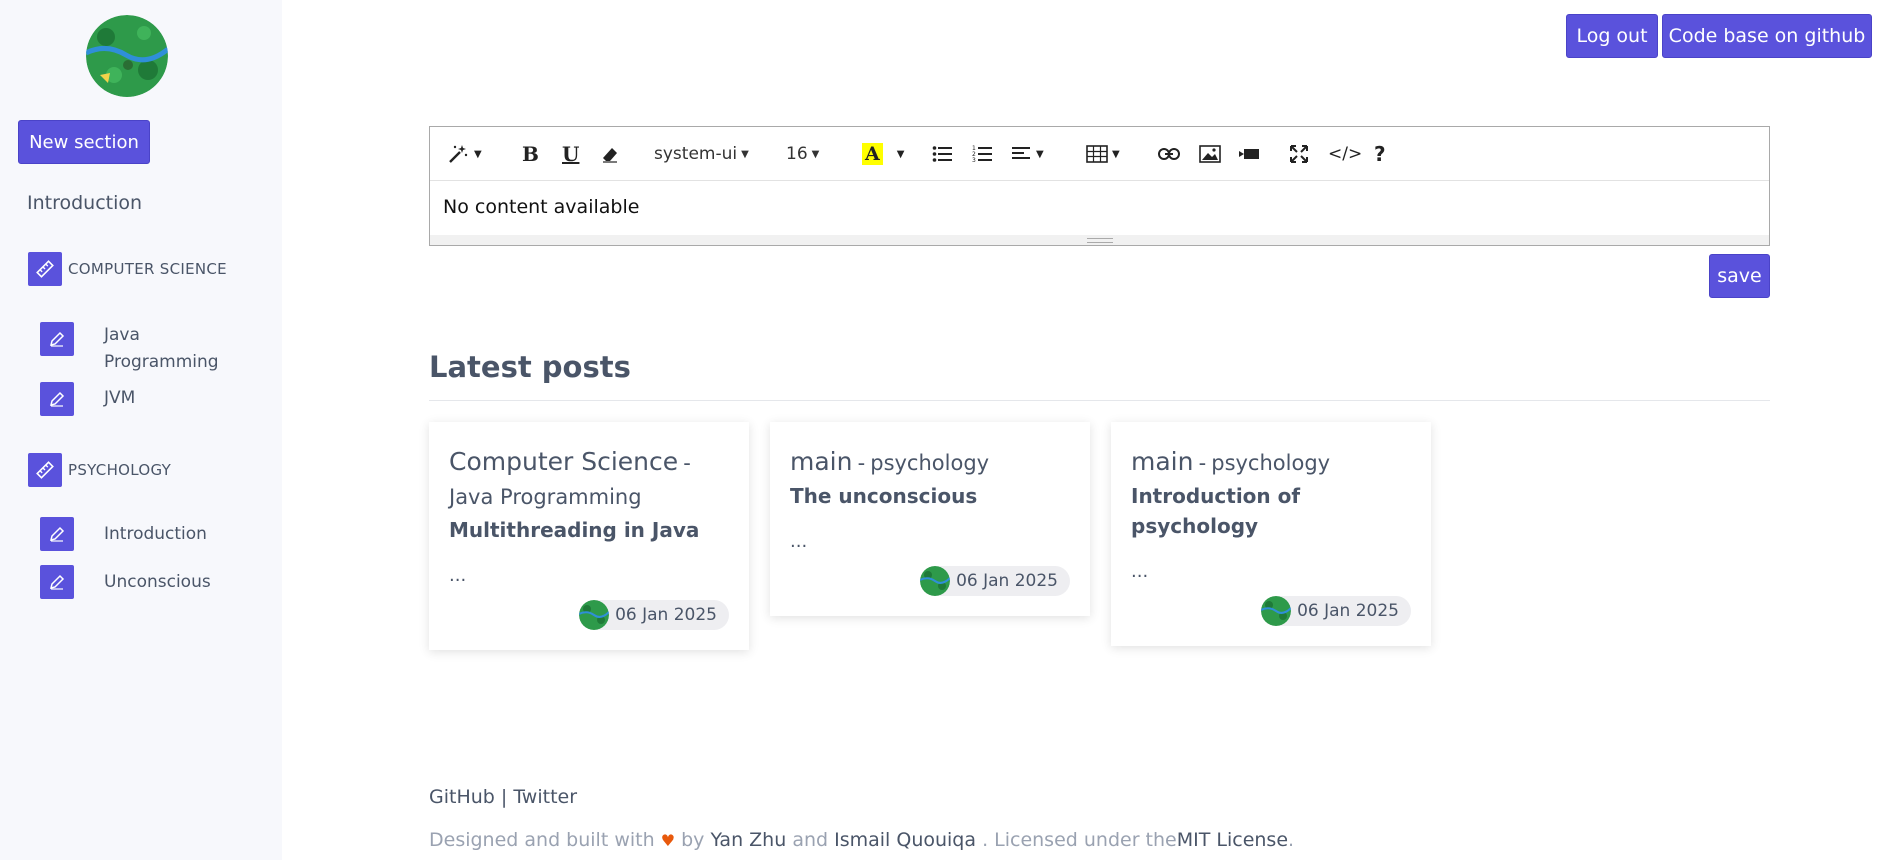  Describe the element at coordinates (530, 154) in the screenshot. I see `bold-icon: B` at that location.